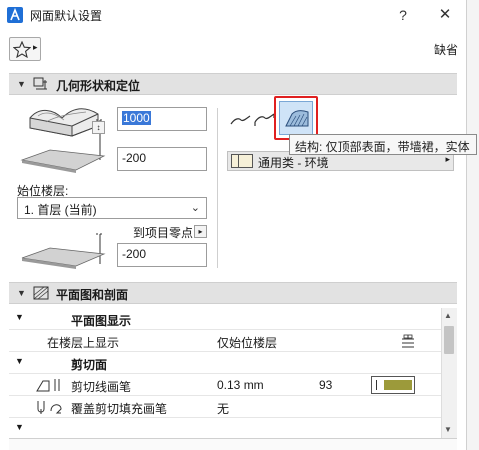  What do you see at coordinates (449, 340) in the screenshot?
I see `scrollbar-thumb` at bounding box center [449, 340].